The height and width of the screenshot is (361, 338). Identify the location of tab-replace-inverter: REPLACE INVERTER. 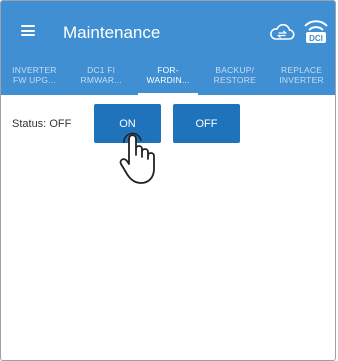
(301, 75).